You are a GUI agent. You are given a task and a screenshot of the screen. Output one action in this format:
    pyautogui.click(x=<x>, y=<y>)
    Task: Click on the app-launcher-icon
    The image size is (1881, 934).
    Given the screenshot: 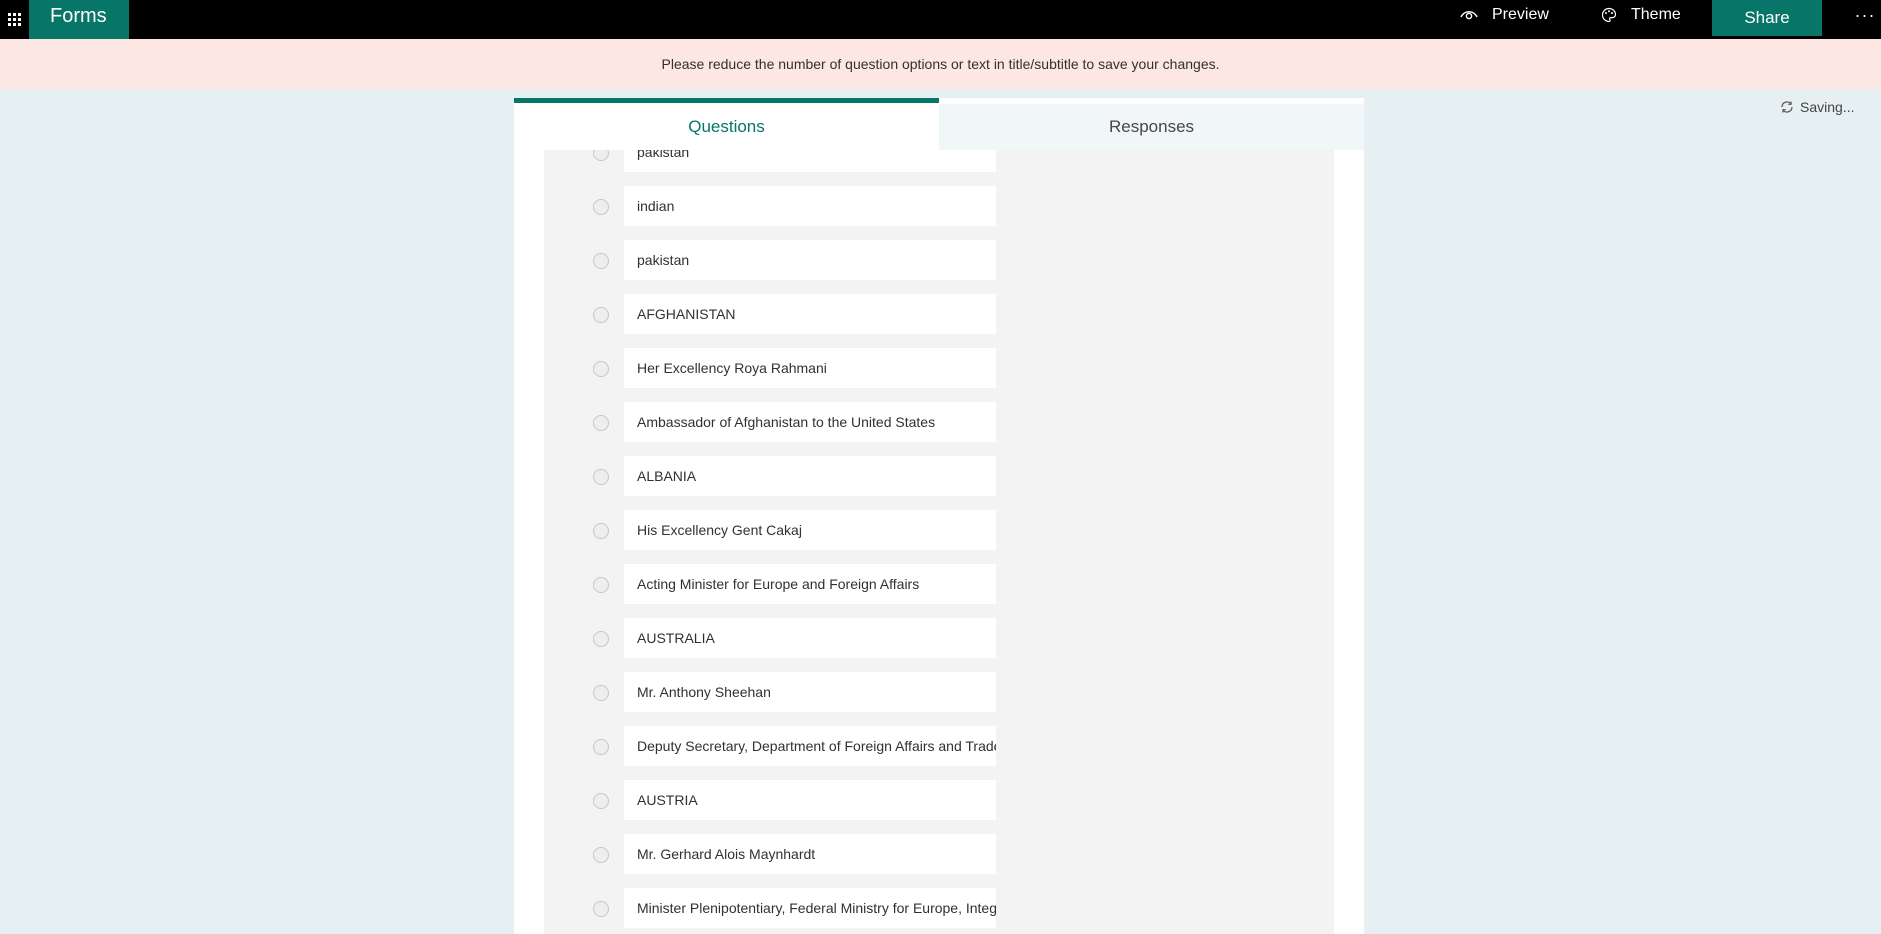 What is the action you would take?
    pyautogui.click(x=14, y=19)
    